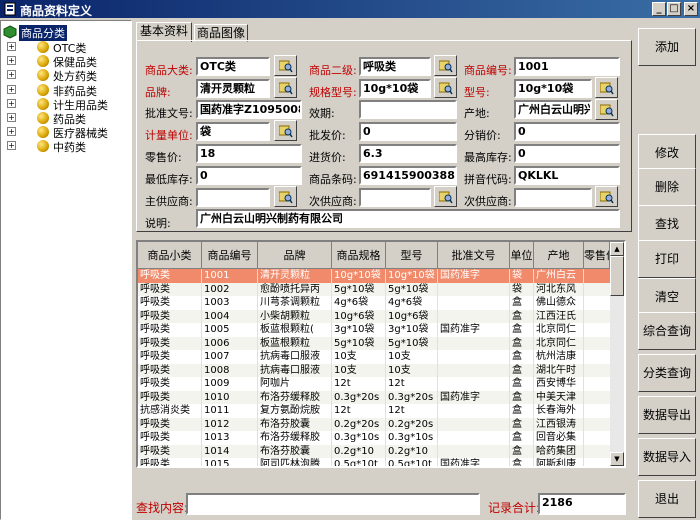 Image resolution: width=700 pixels, height=520 pixels. I want to click on tree-item-3: + 非药品类, so click(65, 90).